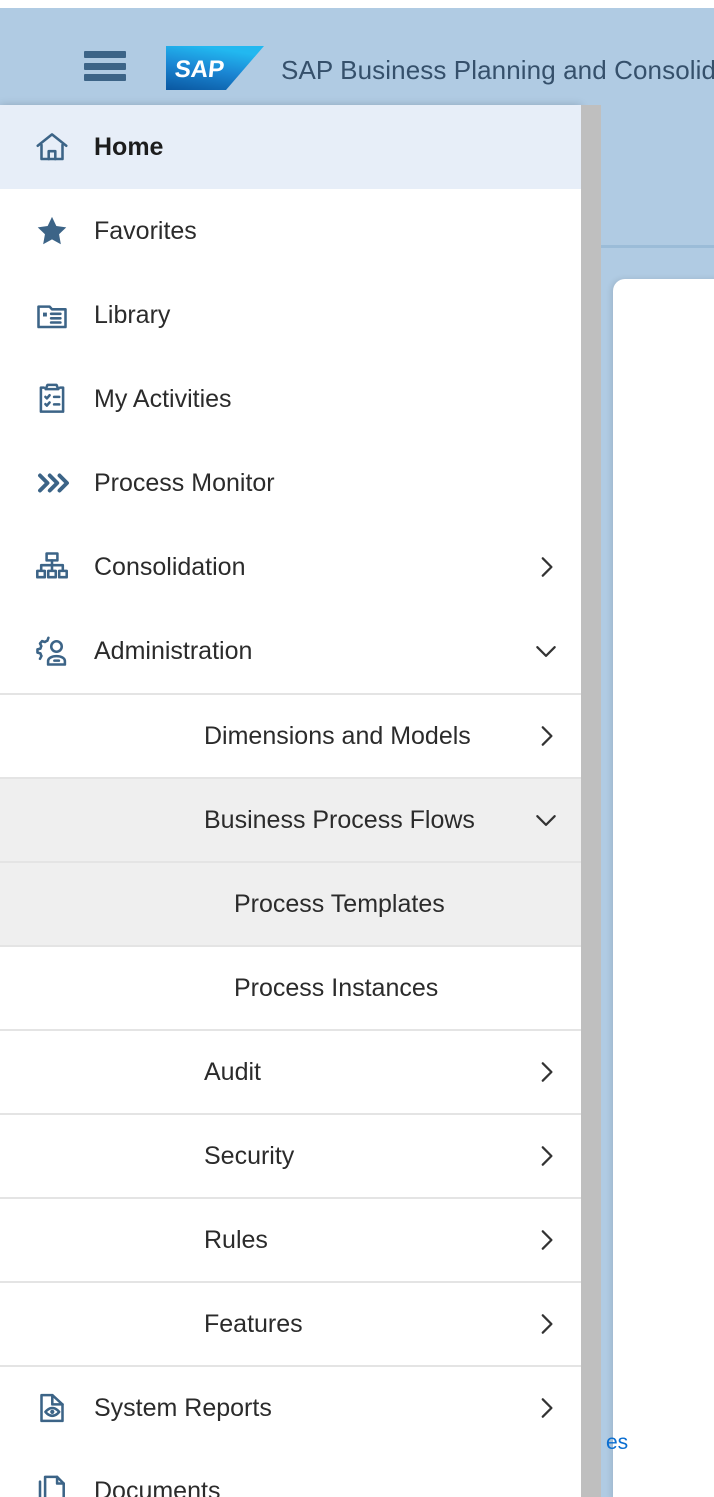 This screenshot has height=1497, width=714. I want to click on sidebar-item-system-reports: System Reports, so click(290, 1407).